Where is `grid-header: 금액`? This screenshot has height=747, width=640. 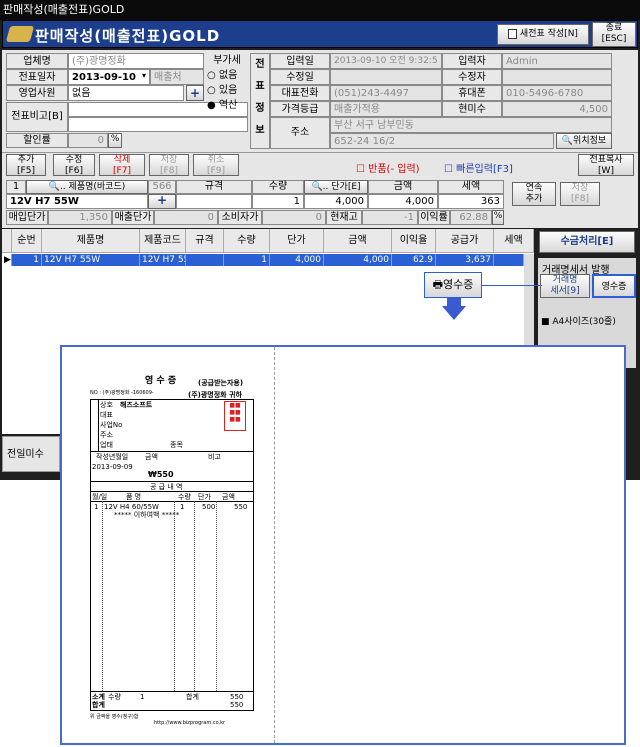
grid-header: 금액 is located at coordinates (358, 241).